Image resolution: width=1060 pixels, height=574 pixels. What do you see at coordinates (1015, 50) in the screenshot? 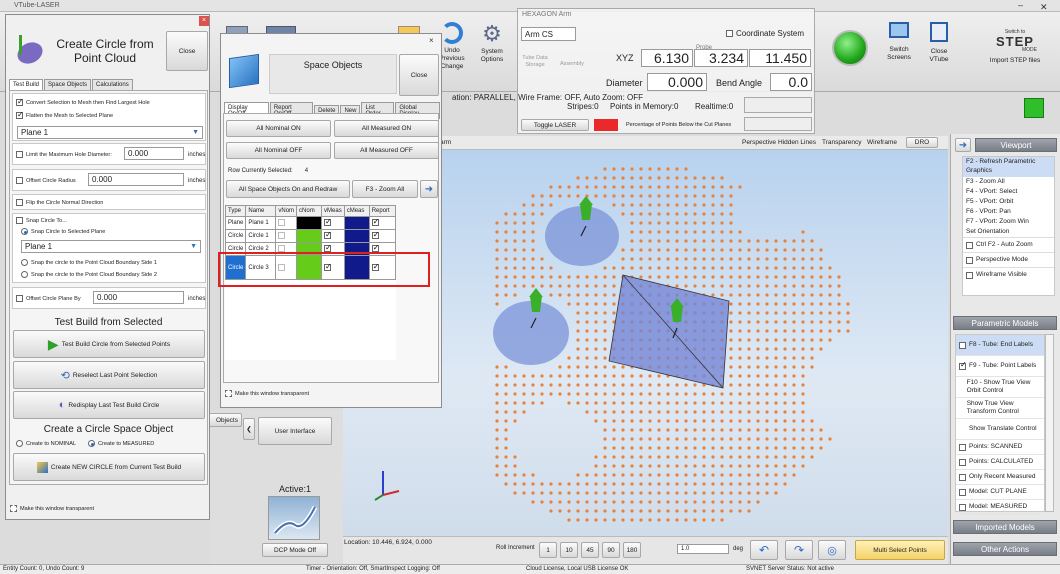
I see `import-step-button: Switch to STEP MODE Import STEP files` at bounding box center [1015, 50].